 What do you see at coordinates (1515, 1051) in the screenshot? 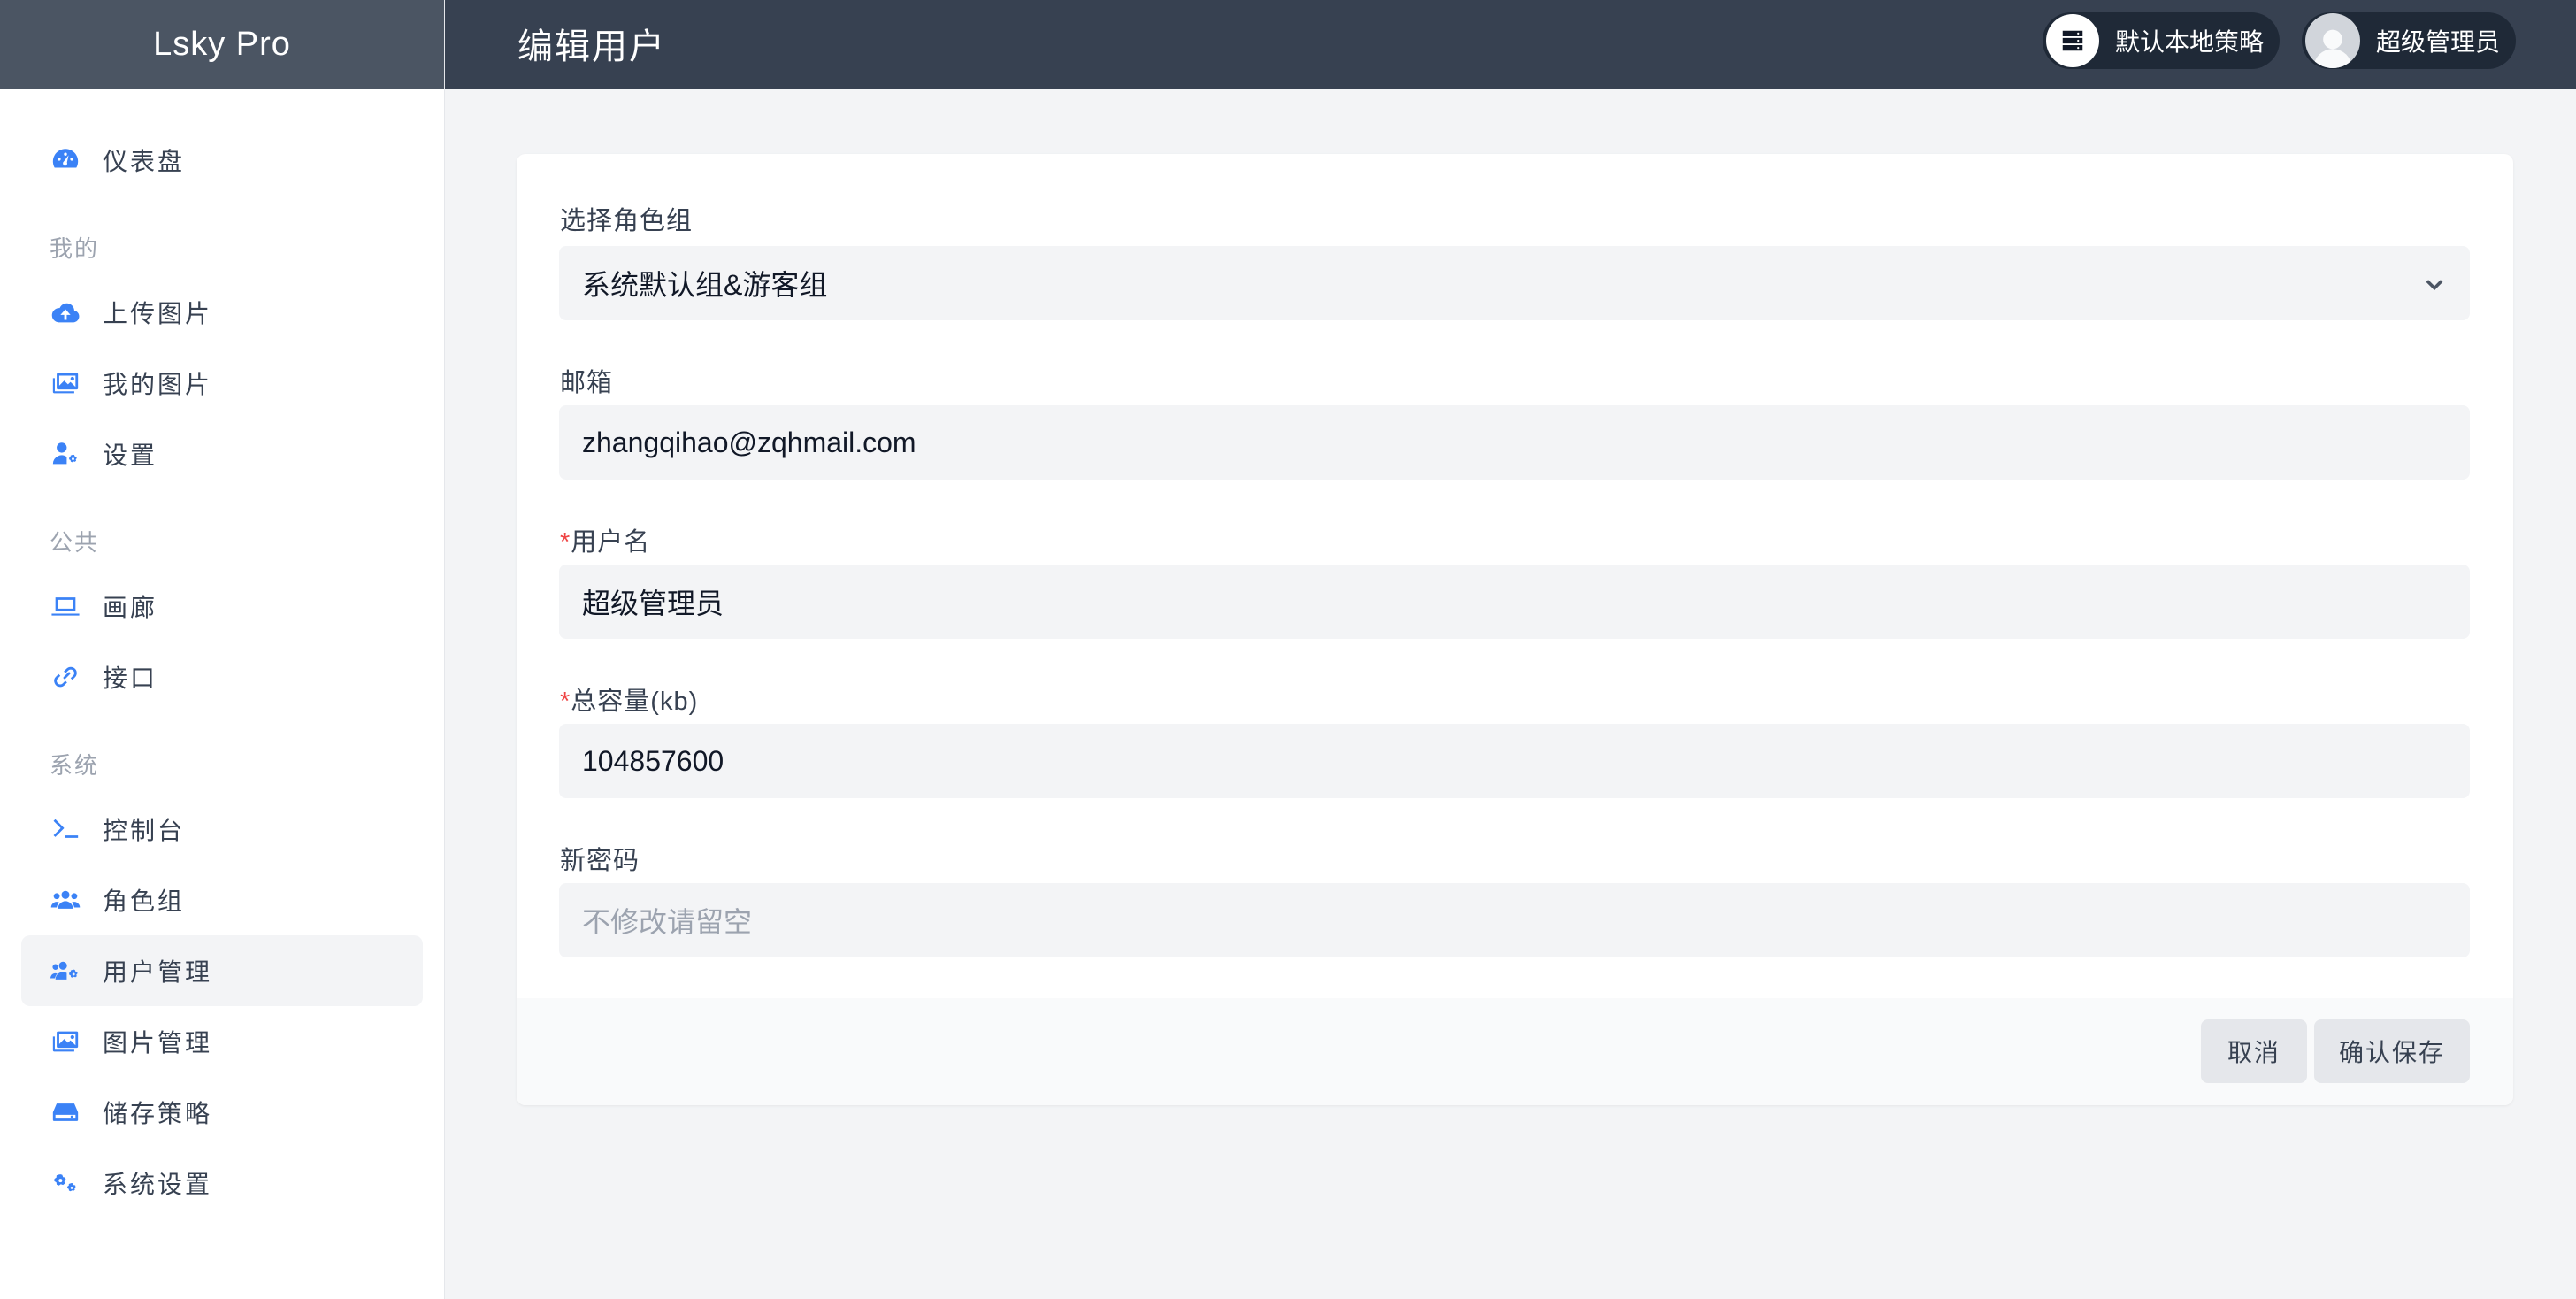
I see `form-footer: 取消 确认保存` at bounding box center [1515, 1051].